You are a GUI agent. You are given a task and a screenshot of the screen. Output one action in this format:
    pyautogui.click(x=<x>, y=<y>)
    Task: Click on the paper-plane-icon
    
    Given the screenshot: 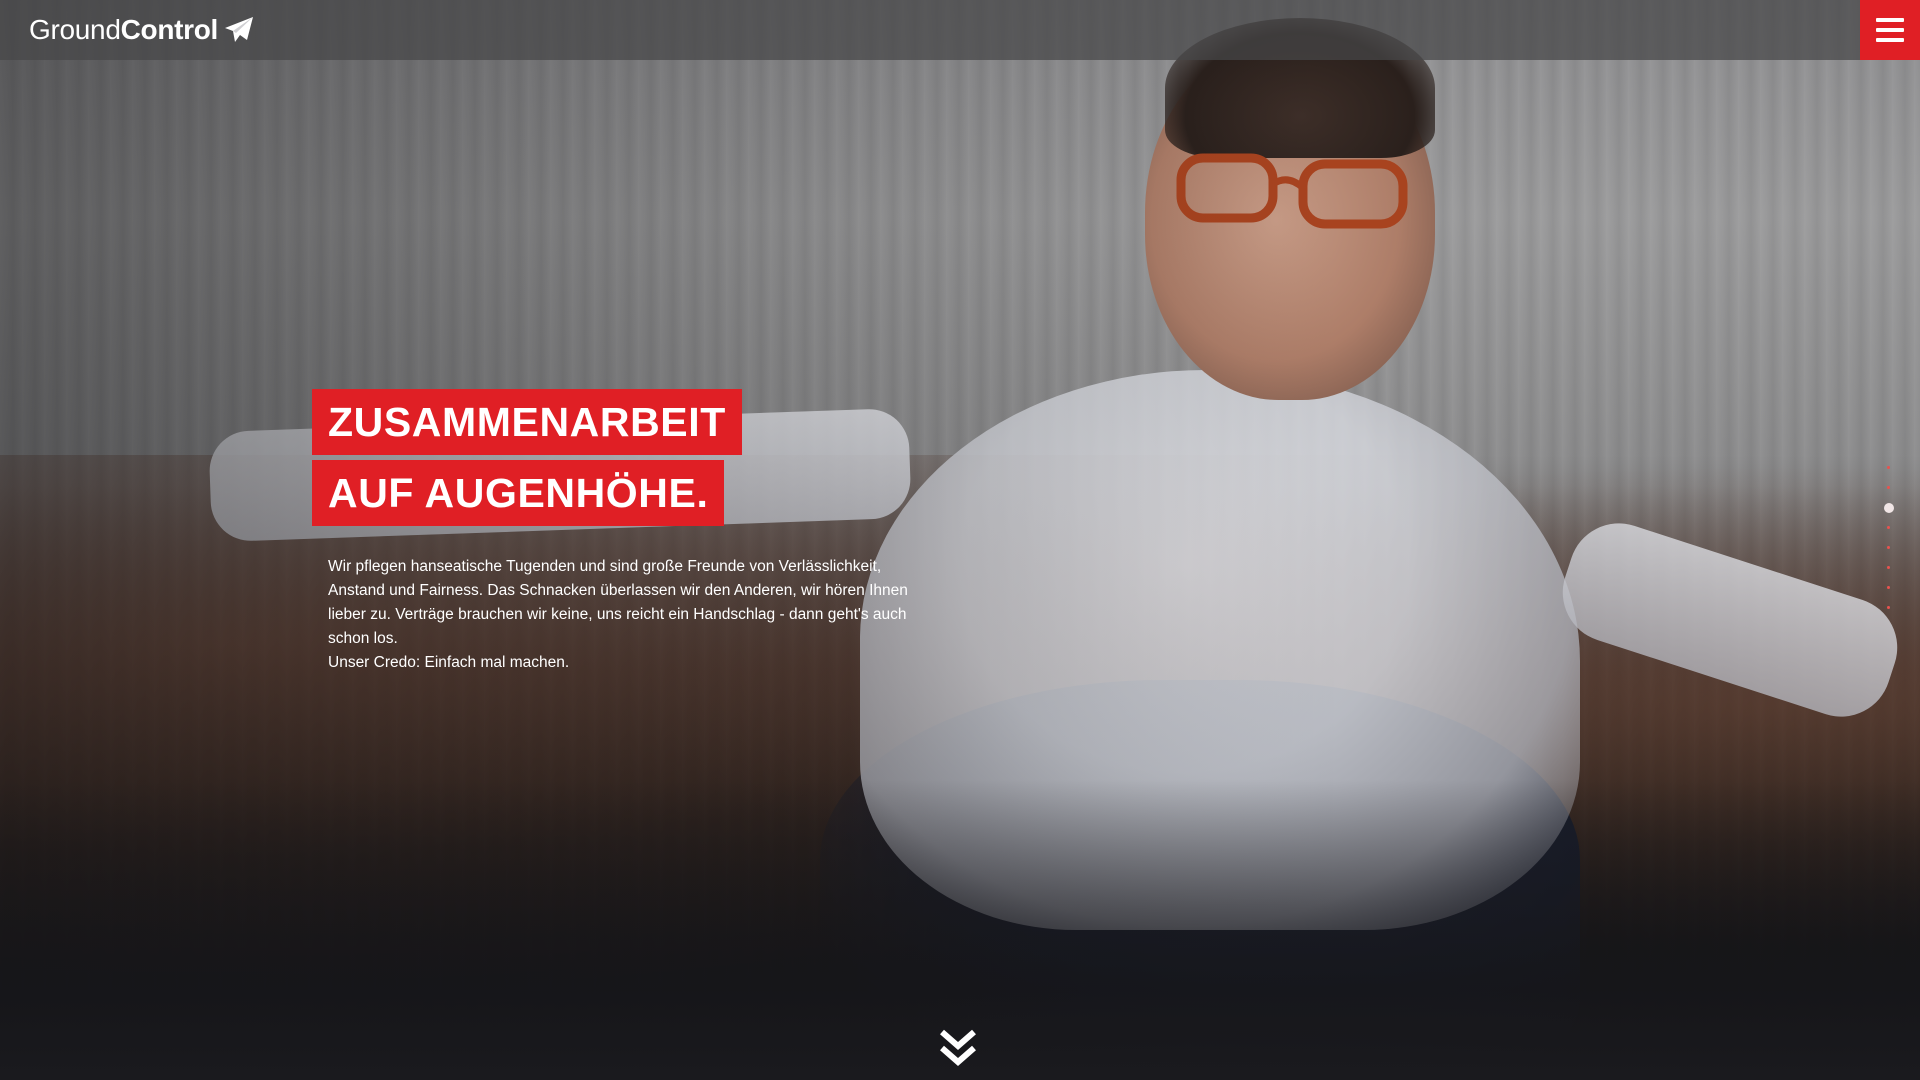 What is the action you would take?
    pyautogui.click(x=239, y=29)
    